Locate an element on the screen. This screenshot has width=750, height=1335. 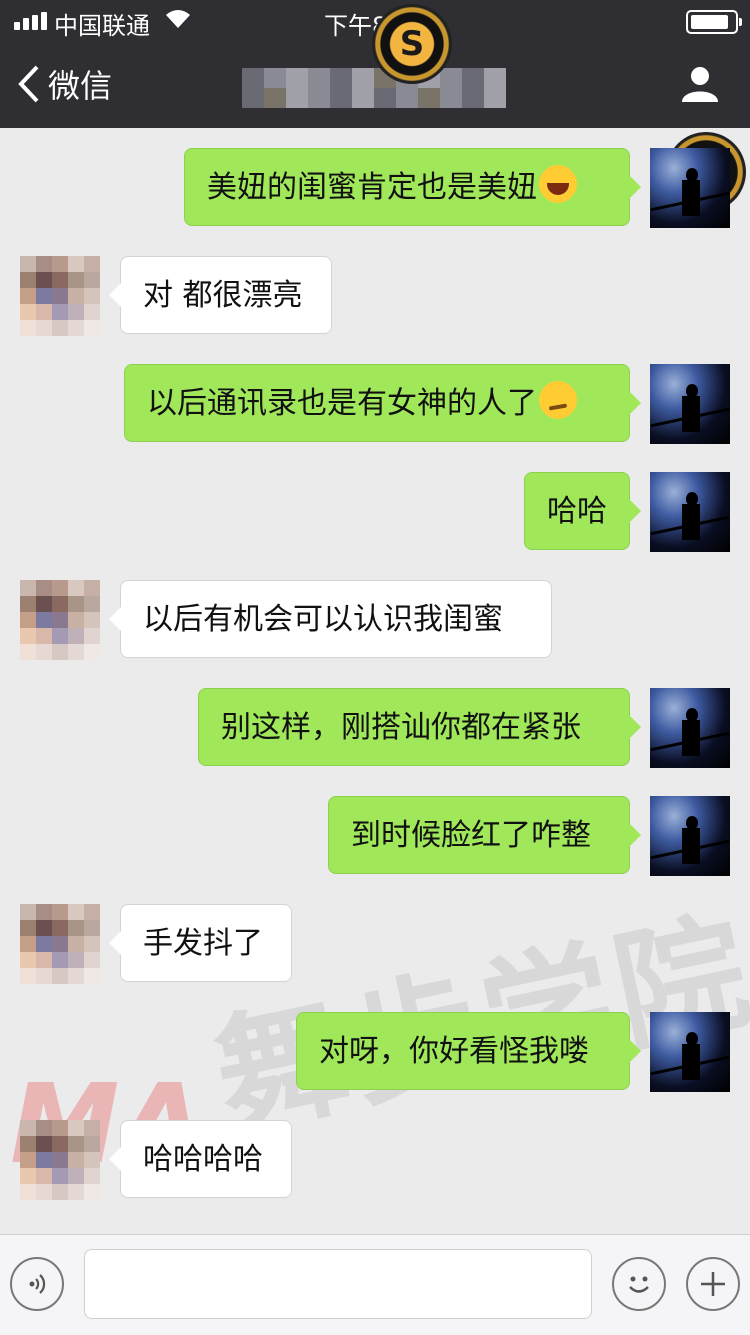
top-bar: 中国联通 下午8:21 微信 is located at coordinates (375, 64).